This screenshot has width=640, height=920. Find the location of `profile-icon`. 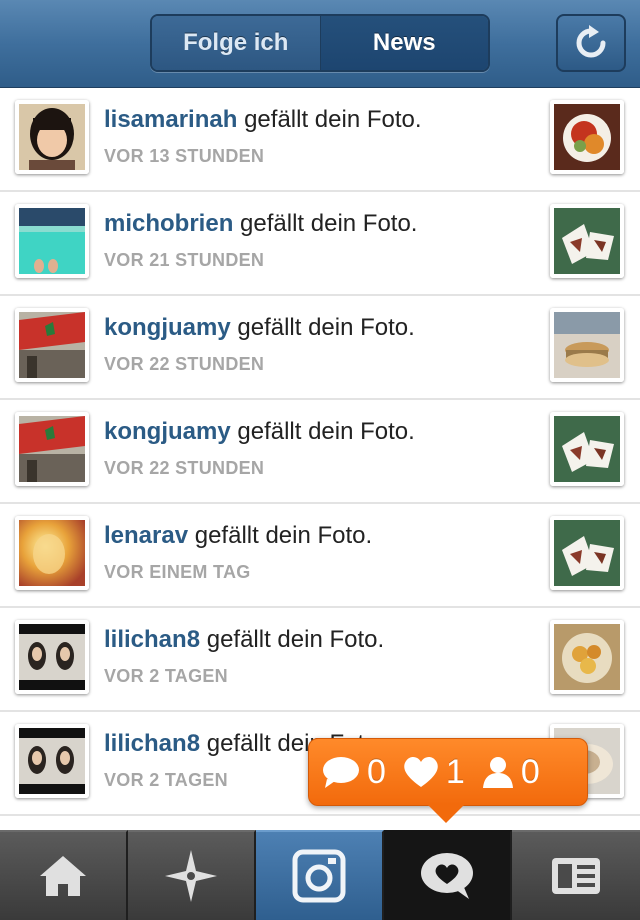

profile-icon is located at coordinates (576, 876).